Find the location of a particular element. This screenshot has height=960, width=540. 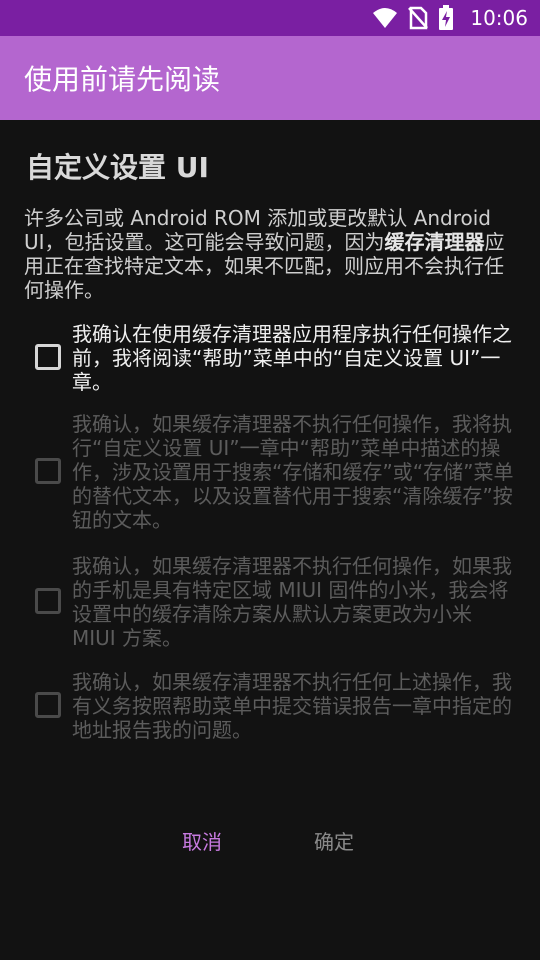

status-bar: 10:06 is located at coordinates (270, 18).